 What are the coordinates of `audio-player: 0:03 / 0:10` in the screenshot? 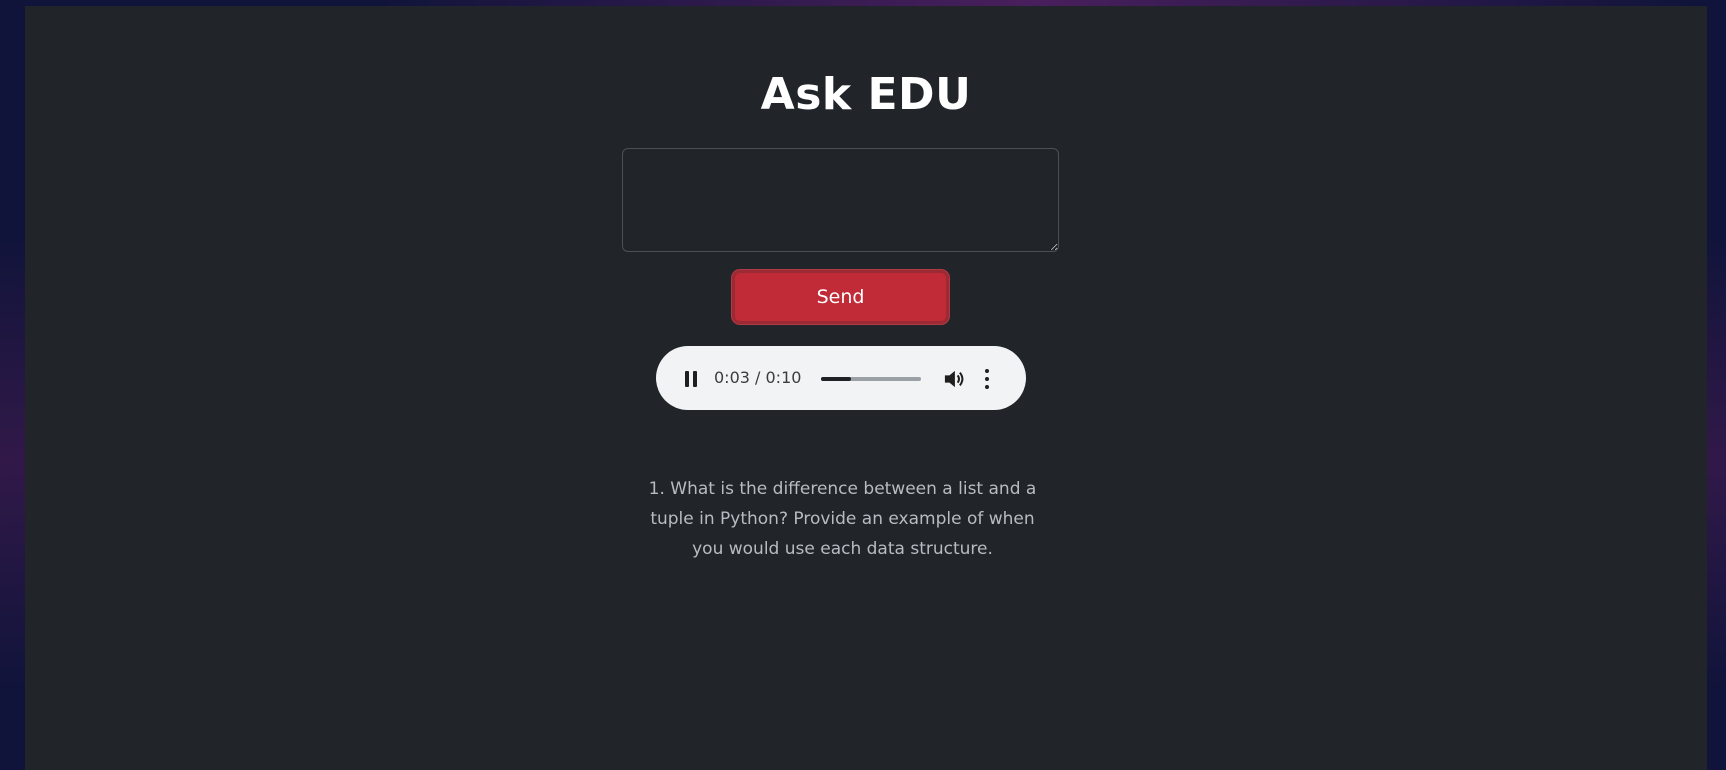 It's located at (841, 378).